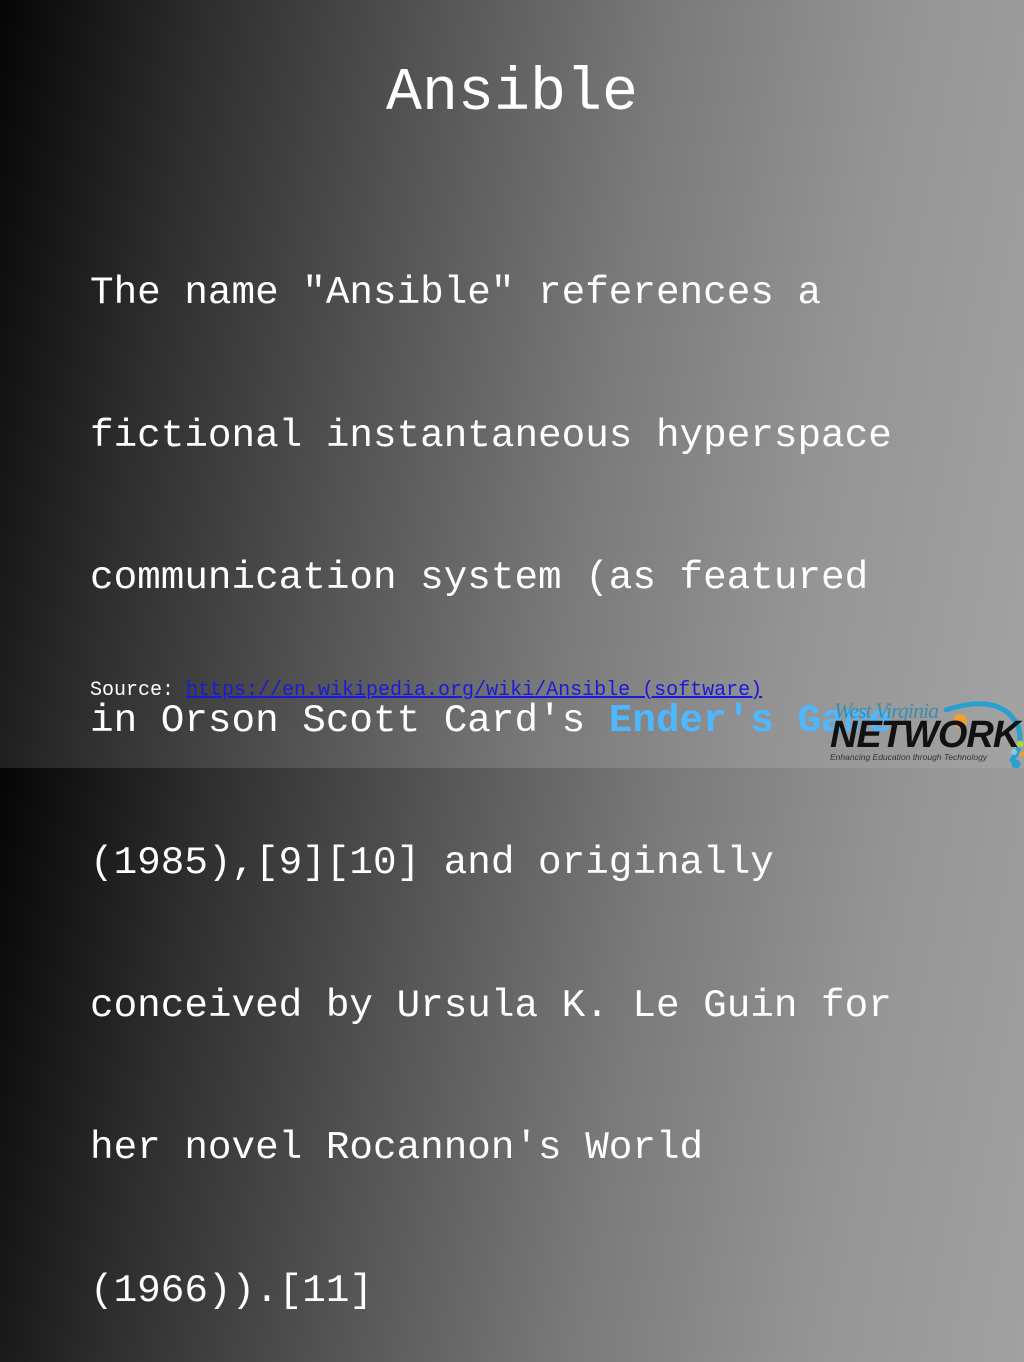 The width and height of the screenshot is (1024, 1362). What do you see at coordinates (510, 293) in the screenshot?
I see `body-line: The name "Ansible" references a` at bounding box center [510, 293].